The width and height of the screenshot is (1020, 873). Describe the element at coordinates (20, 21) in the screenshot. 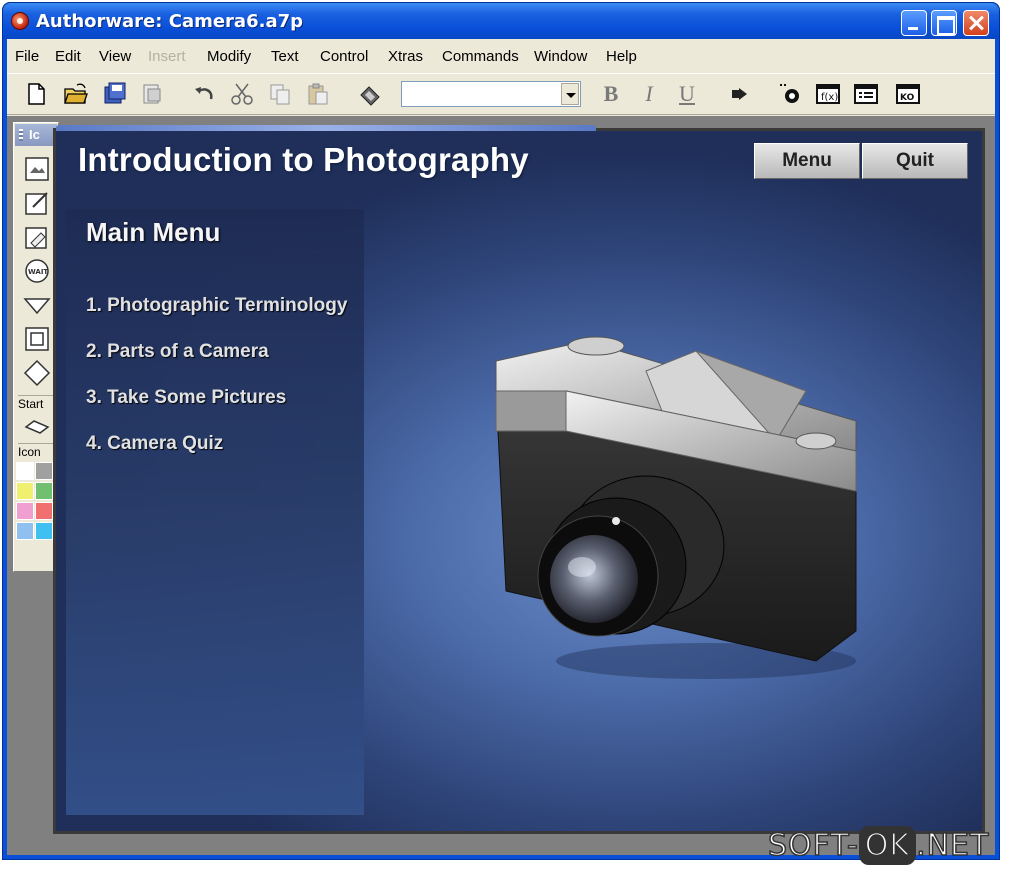

I see `authorware-app-icon` at that location.